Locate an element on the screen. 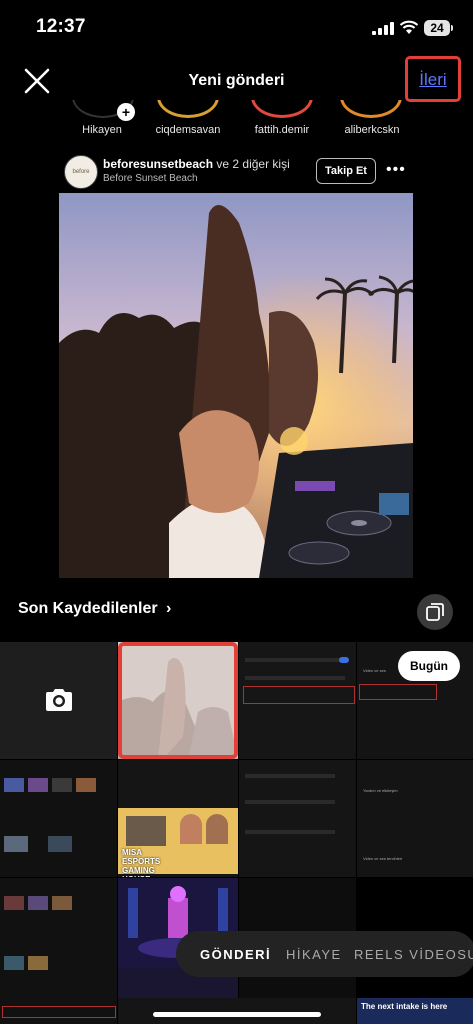  page-title: Yeni gönderi is located at coordinates (236, 80).